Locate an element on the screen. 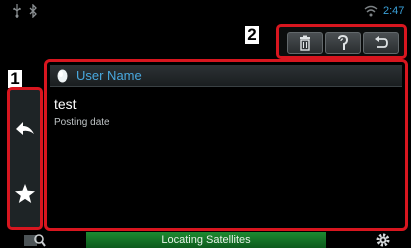 The width and height of the screenshot is (411, 248). map-search-icon is located at coordinates (35, 240).